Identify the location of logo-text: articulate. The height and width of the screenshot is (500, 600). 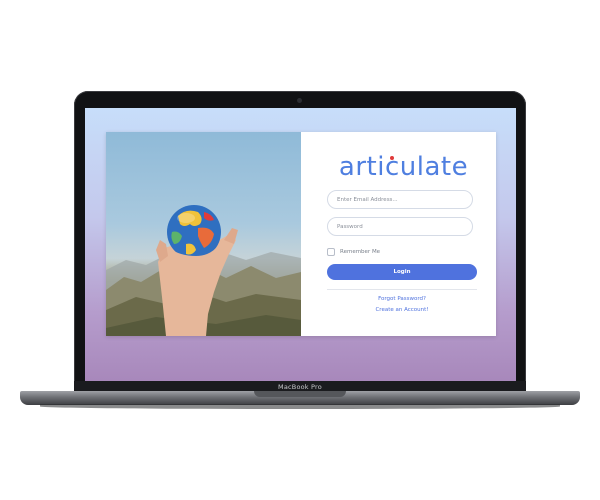
(403, 167).